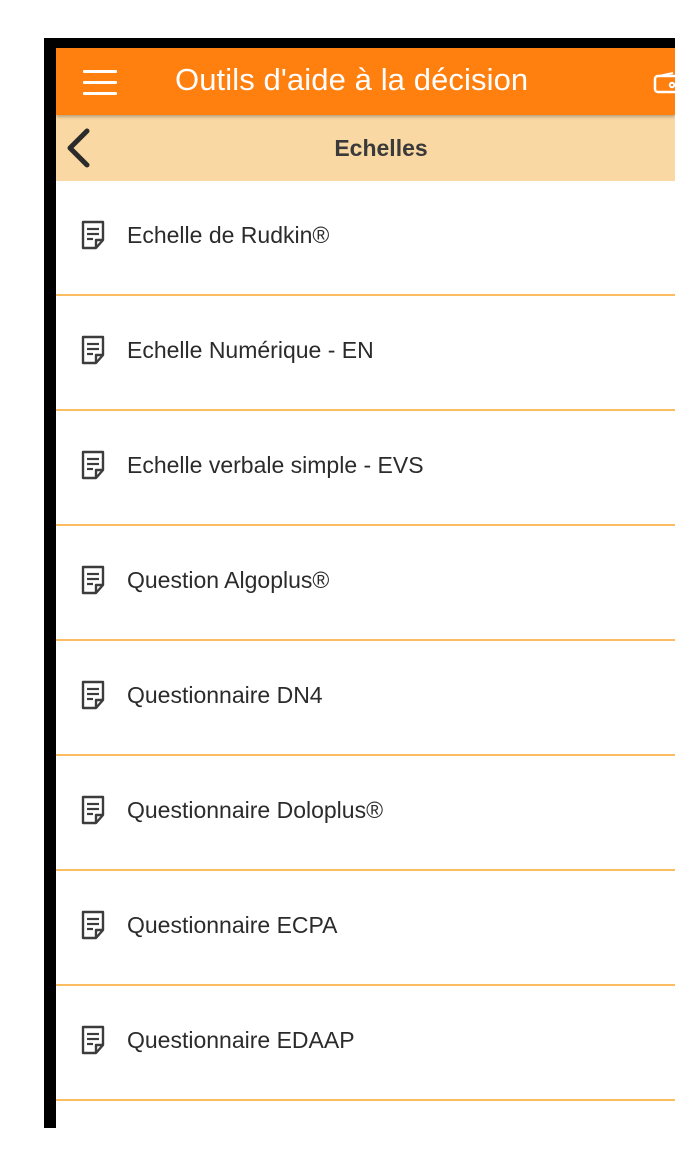 This screenshot has height=1156, width=675. I want to click on section-header: Echelles, so click(365, 148).